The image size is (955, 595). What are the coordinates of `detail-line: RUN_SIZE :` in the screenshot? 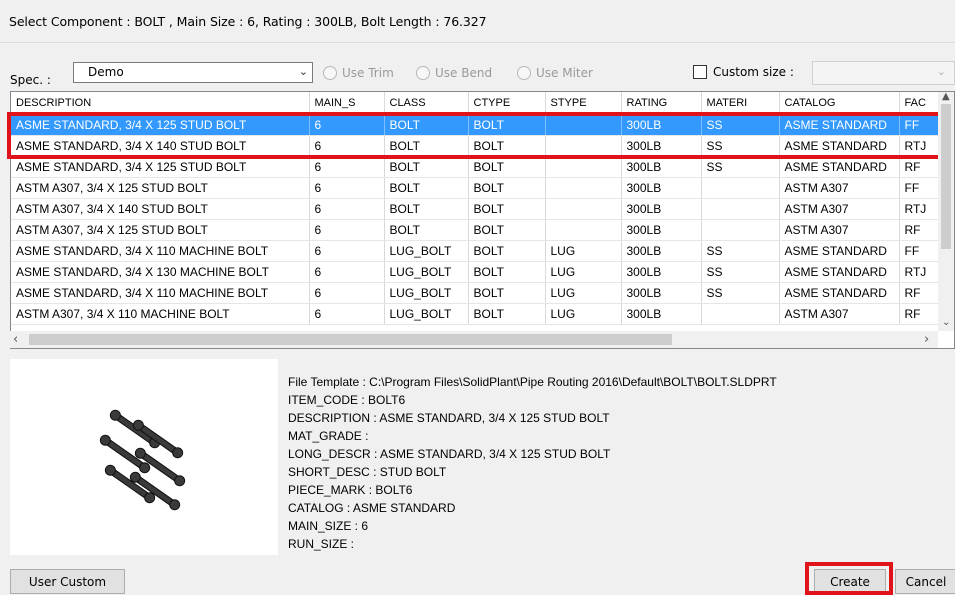 It's located at (321, 544).